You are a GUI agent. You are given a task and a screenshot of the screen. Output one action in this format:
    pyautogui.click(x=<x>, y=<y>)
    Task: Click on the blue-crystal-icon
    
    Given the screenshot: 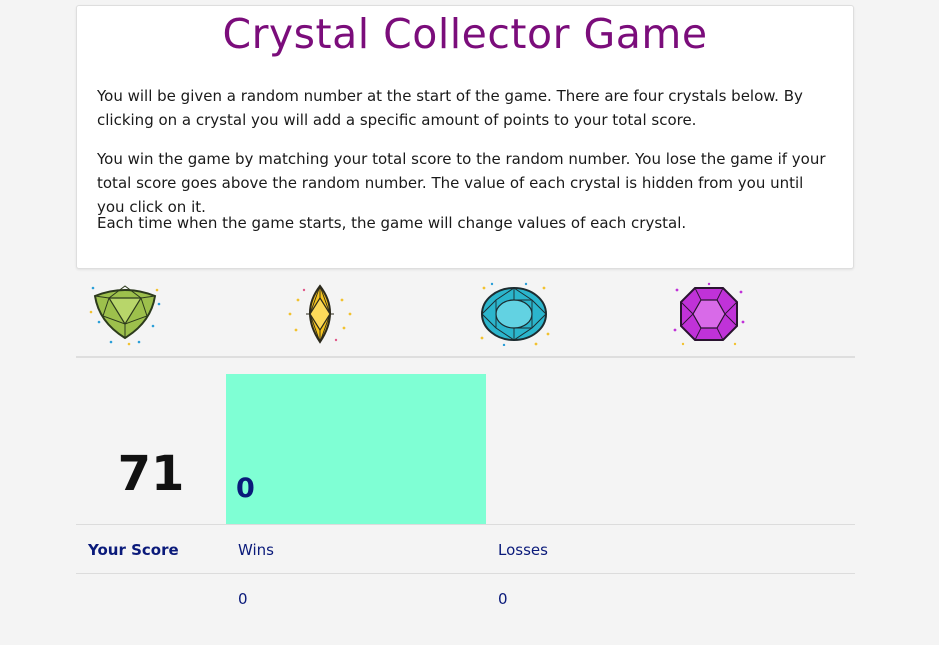 What is the action you would take?
    pyautogui.click(x=515, y=314)
    